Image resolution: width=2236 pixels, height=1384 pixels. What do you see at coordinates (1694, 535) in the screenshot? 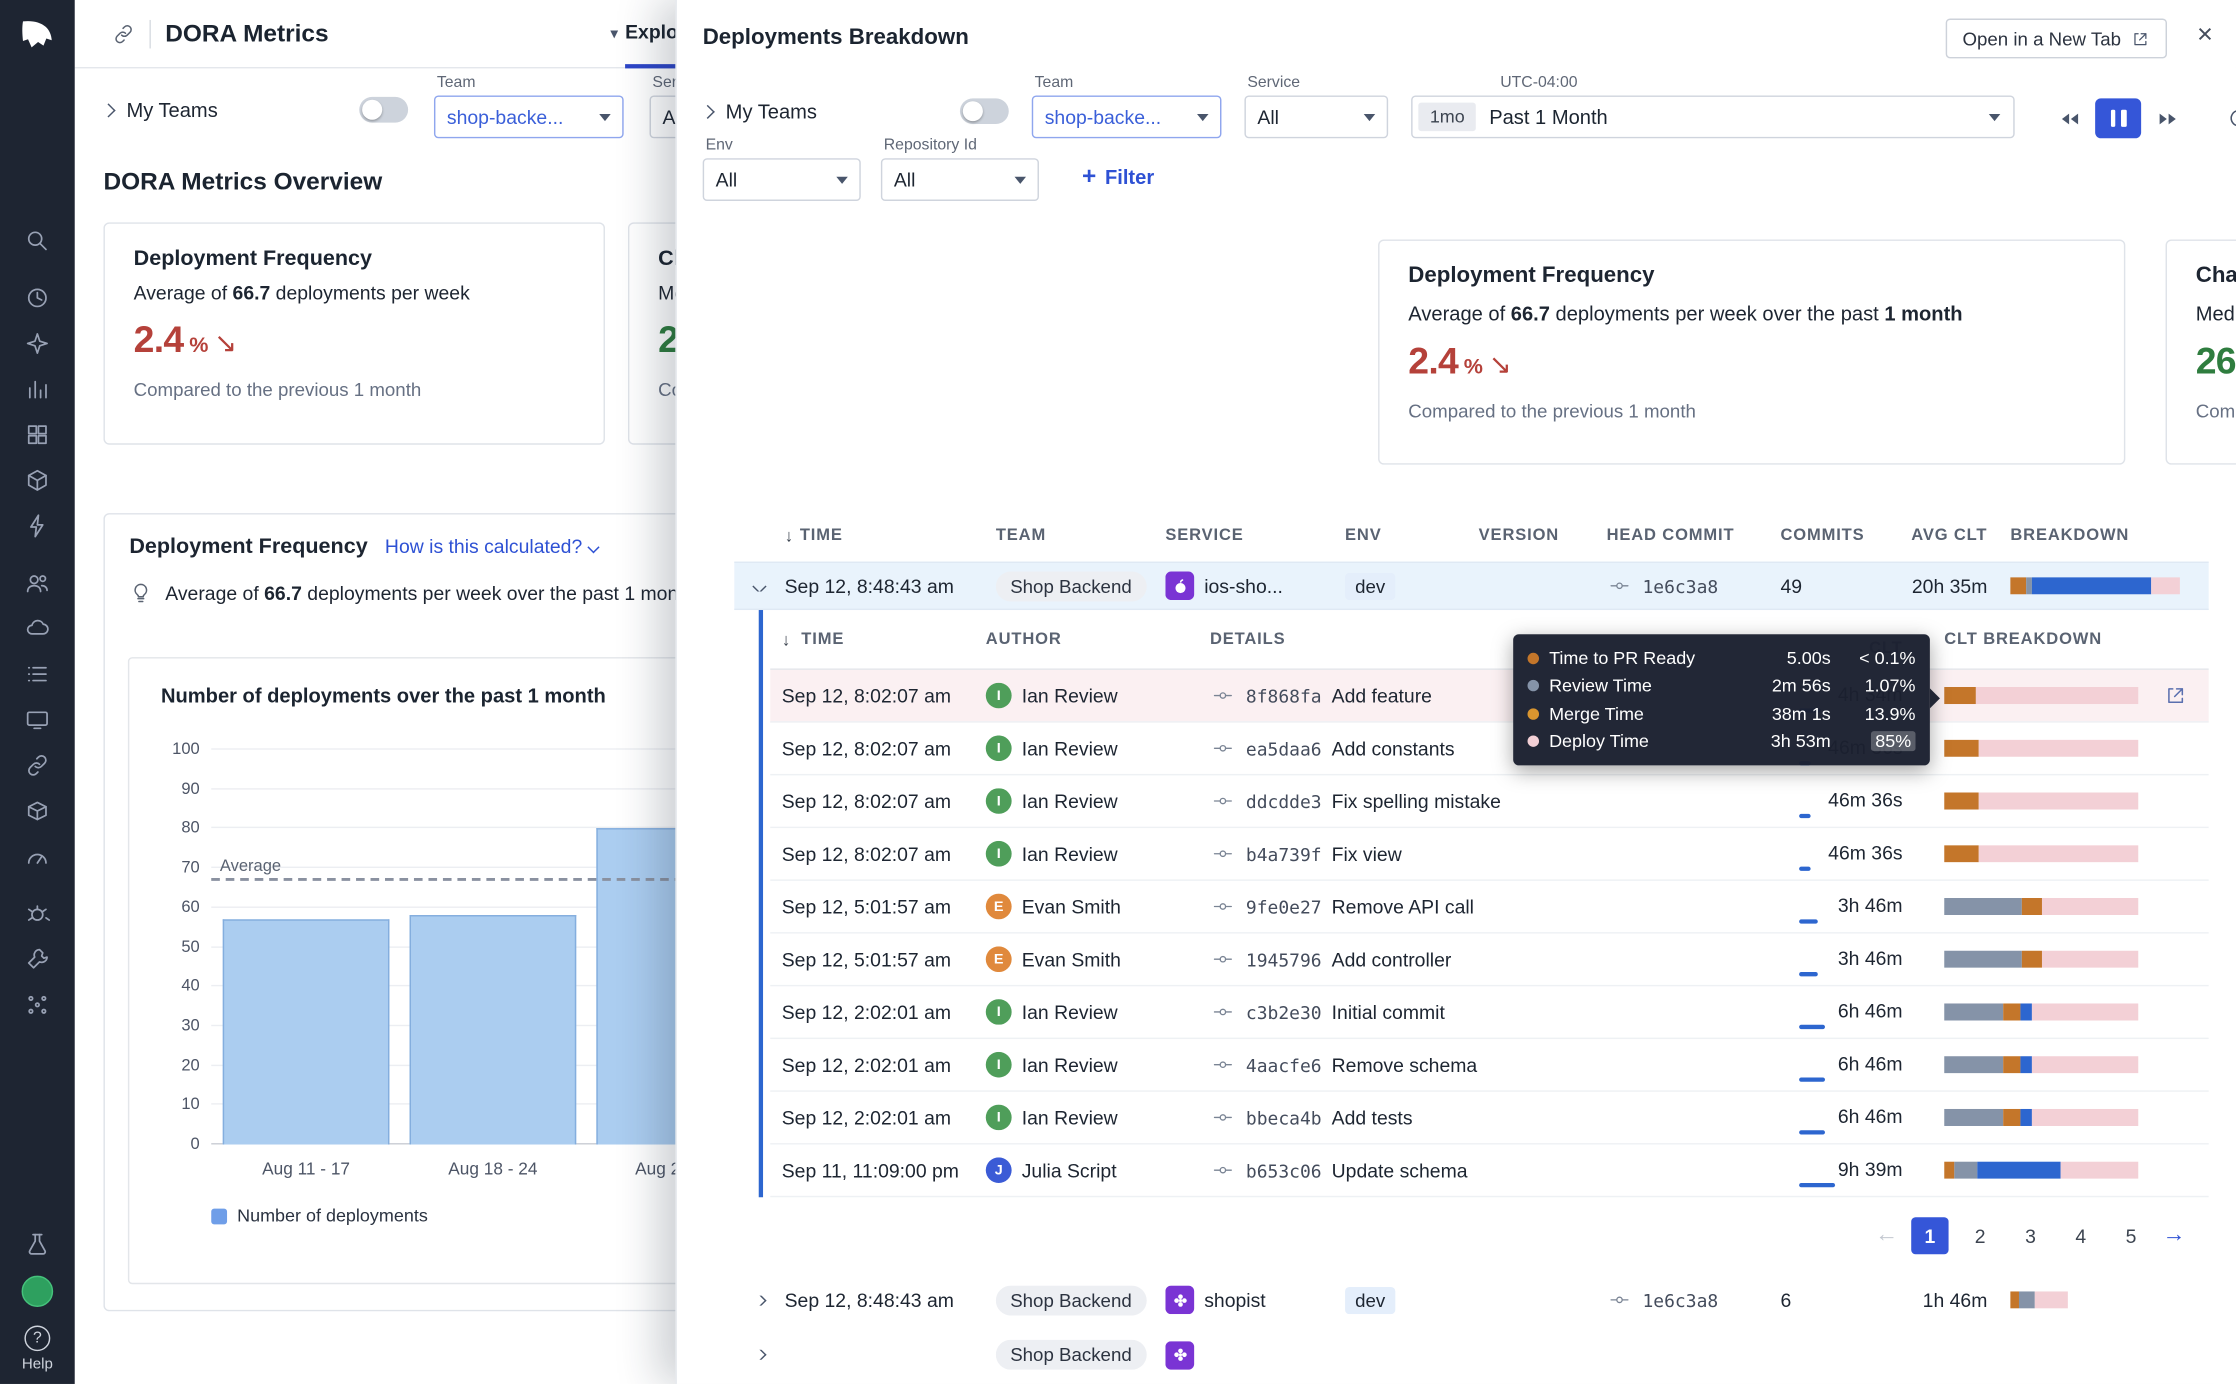
I see `header-head-commit: HEAD COMMIT` at bounding box center [1694, 535].